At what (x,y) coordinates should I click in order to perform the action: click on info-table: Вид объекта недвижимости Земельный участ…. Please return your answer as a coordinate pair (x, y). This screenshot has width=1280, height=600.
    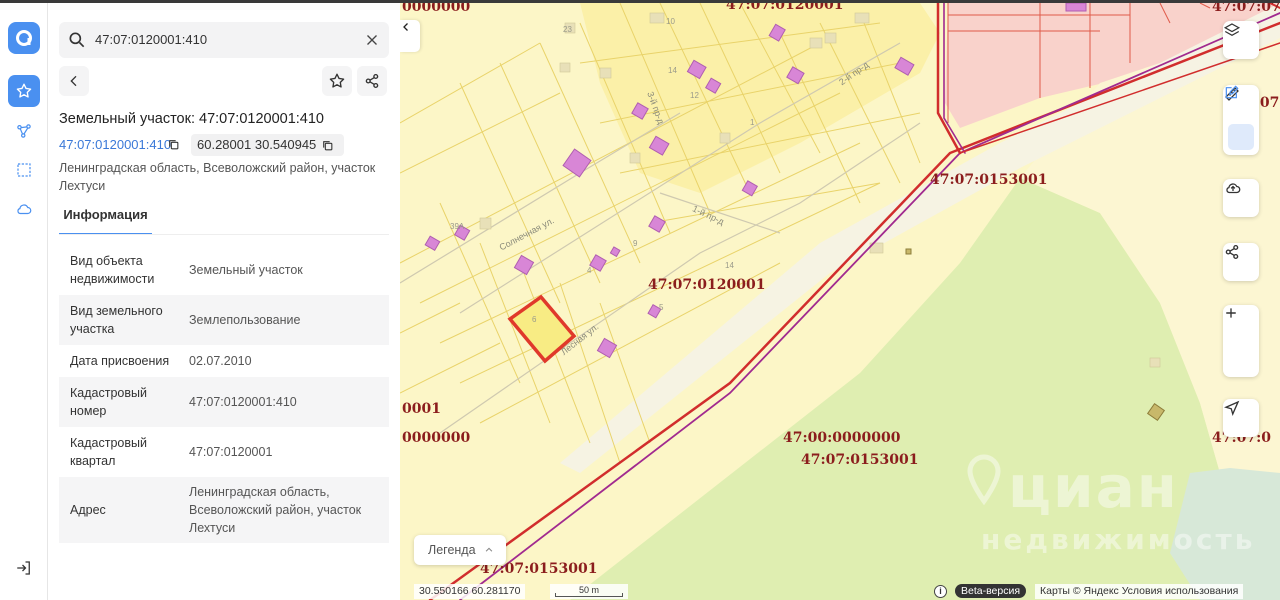
    Looking at the image, I should click on (224, 394).